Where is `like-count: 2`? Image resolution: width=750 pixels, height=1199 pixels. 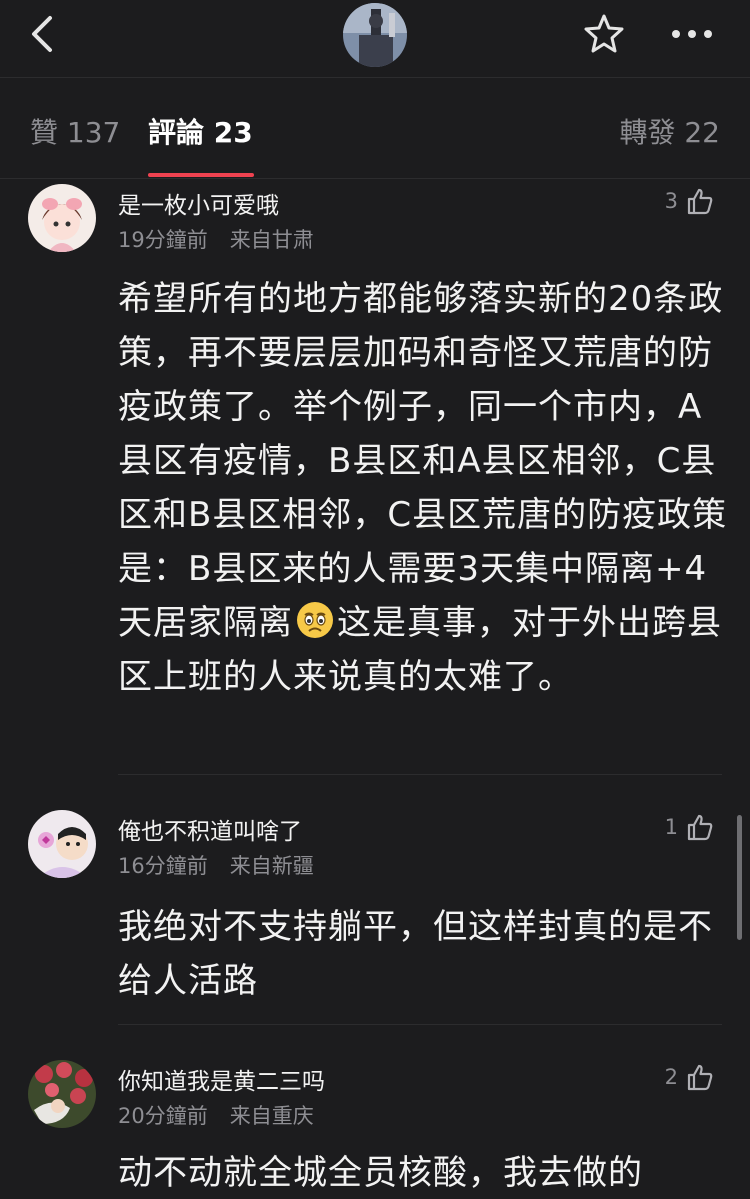 like-count: 2 is located at coordinates (671, 1077).